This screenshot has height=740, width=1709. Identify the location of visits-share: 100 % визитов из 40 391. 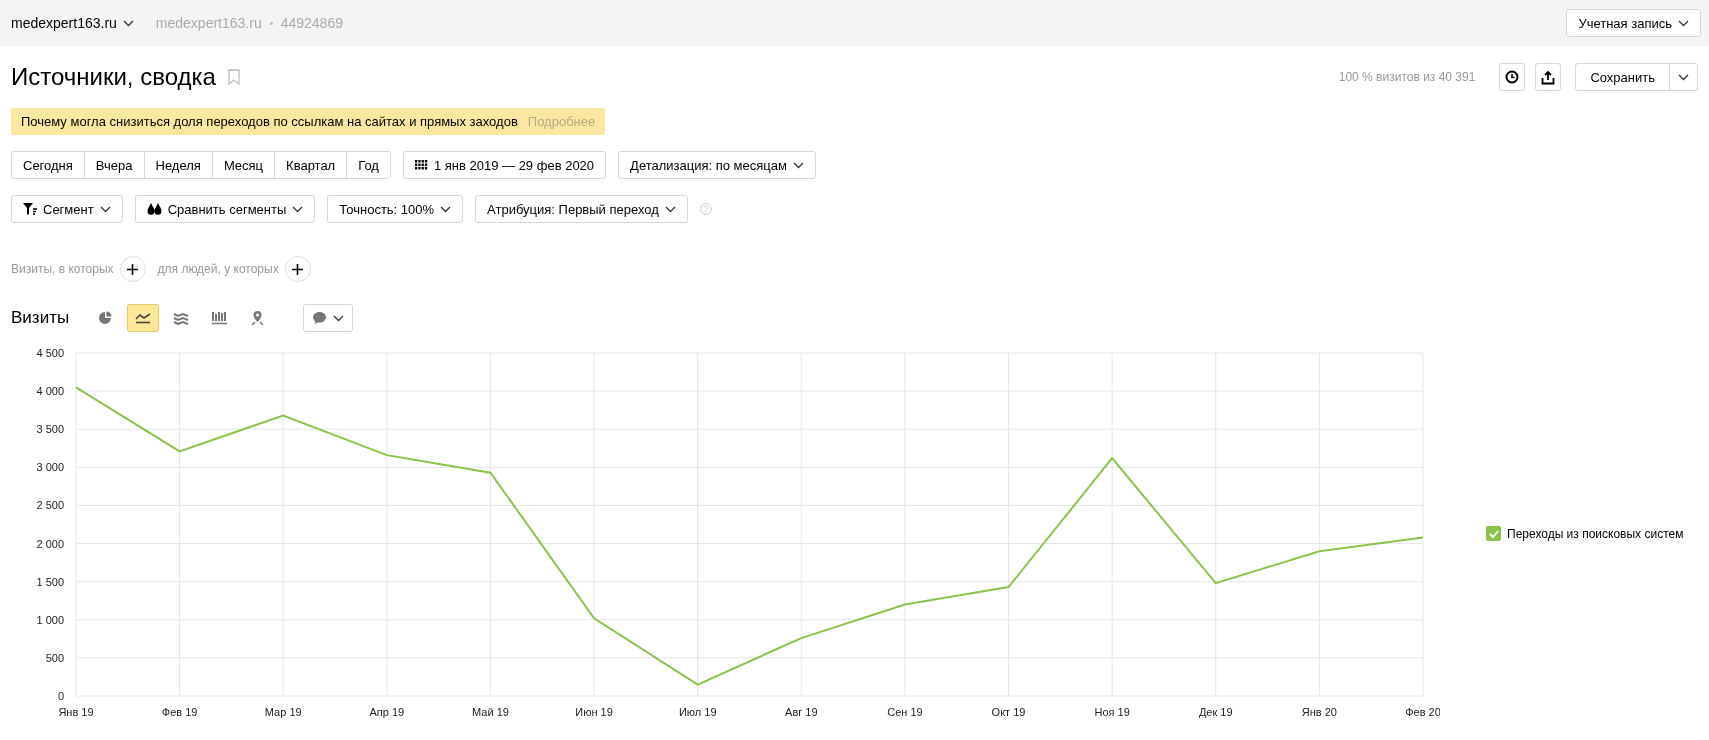
(1407, 77).